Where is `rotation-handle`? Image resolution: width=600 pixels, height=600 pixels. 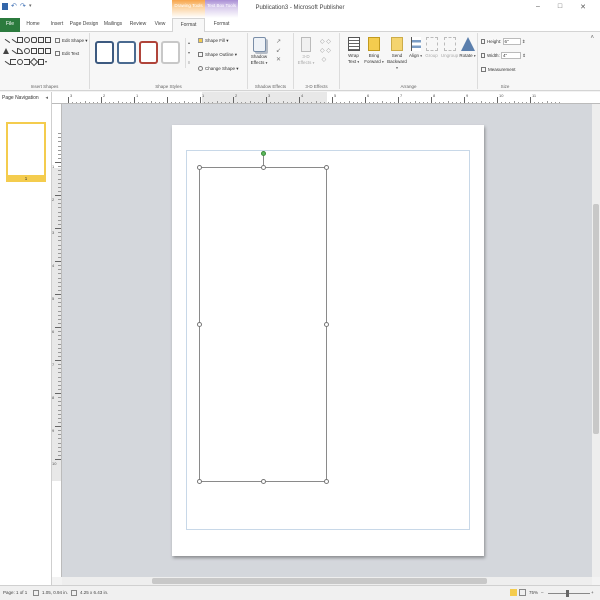
rotation-handle is located at coordinates (263, 153).